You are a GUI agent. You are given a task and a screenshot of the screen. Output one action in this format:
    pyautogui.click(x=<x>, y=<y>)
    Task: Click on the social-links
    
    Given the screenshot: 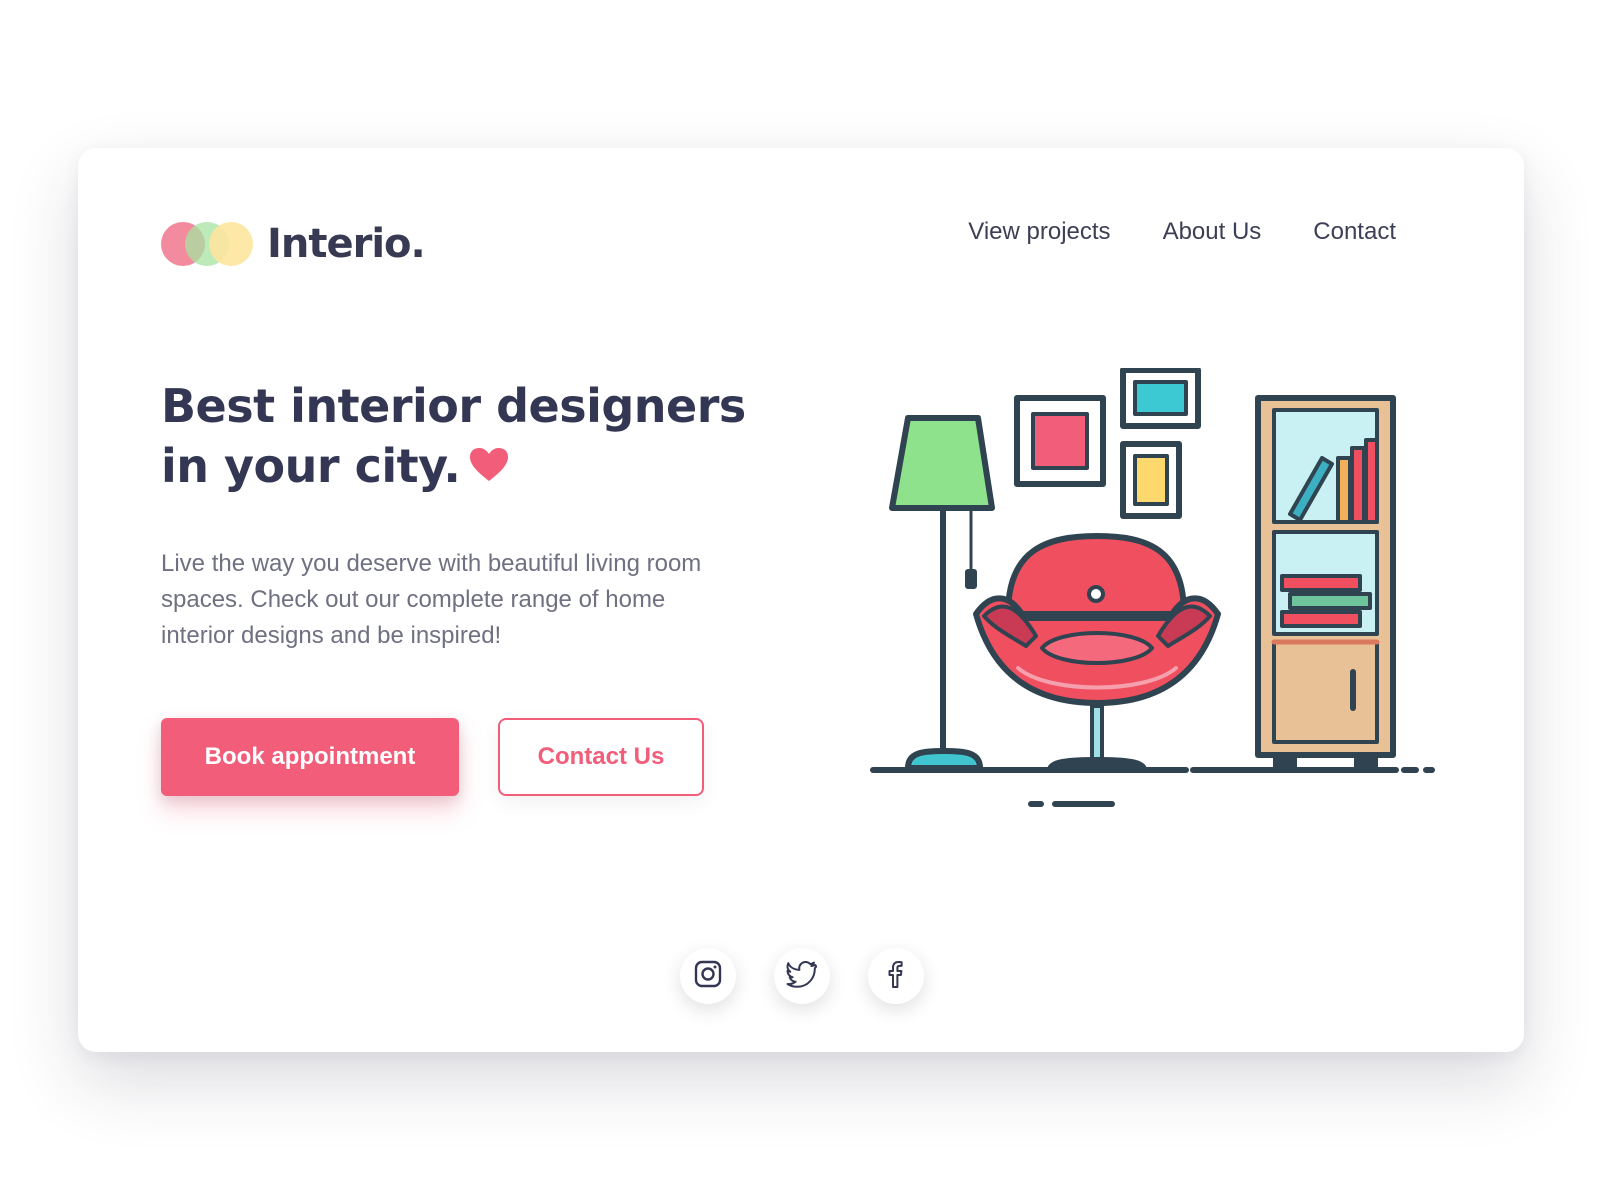 What is the action you would take?
    pyautogui.click(x=802, y=976)
    